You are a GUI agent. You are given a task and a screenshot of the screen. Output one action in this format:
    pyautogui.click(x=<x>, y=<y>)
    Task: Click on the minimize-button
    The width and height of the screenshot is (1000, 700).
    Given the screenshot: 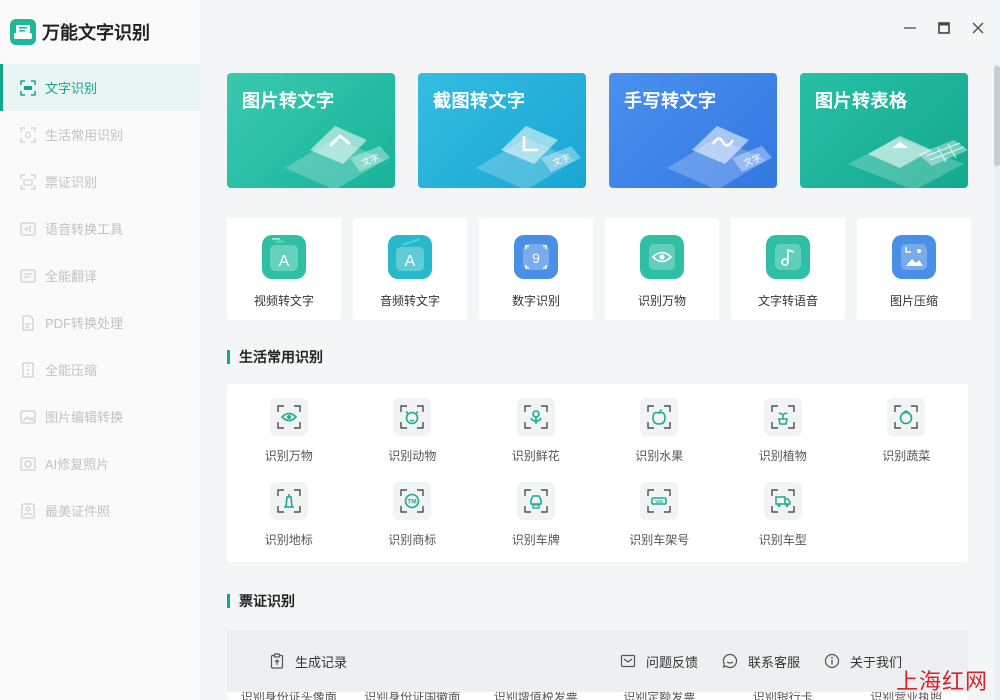 What is the action you would take?
    pyautogui.click(x=910, y=28)
    